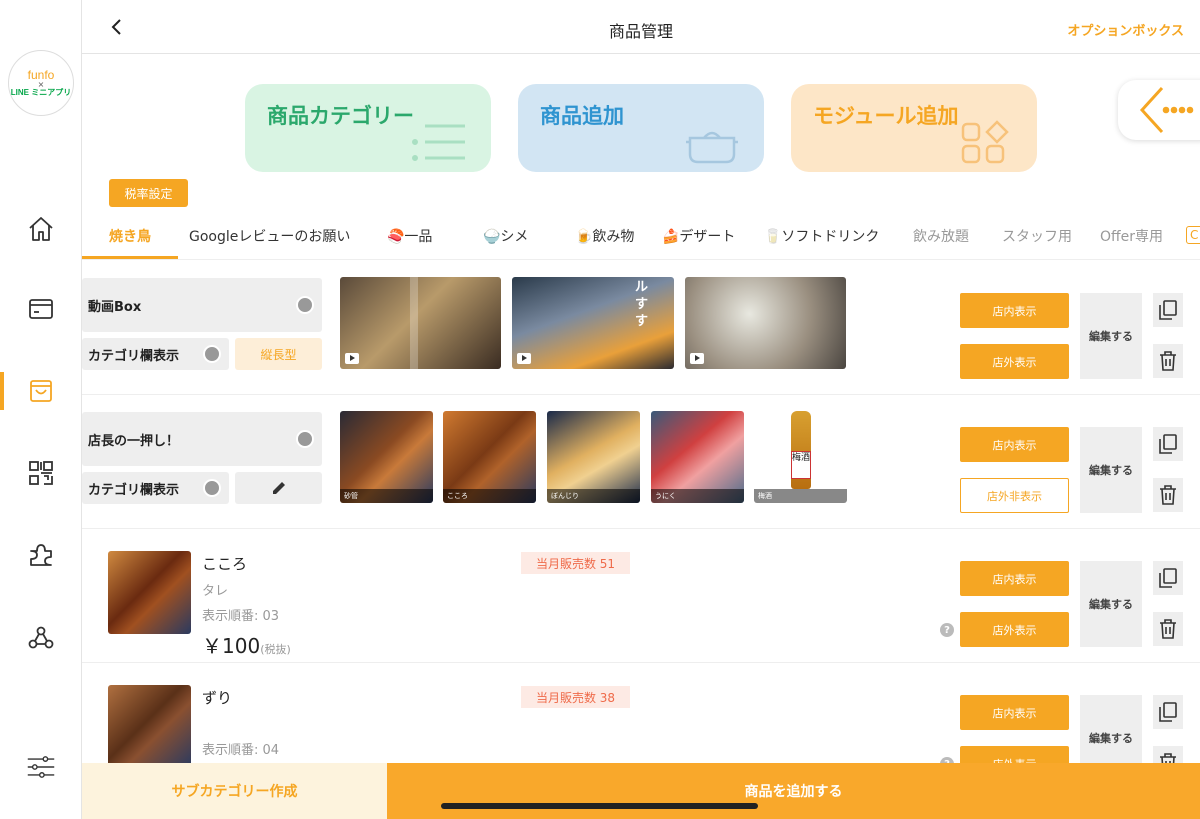 The width and height of the screenshot is (1200, 819). I want to click on tab-soft-drink: 🥛ソフトドリンク, so click(821, 236).